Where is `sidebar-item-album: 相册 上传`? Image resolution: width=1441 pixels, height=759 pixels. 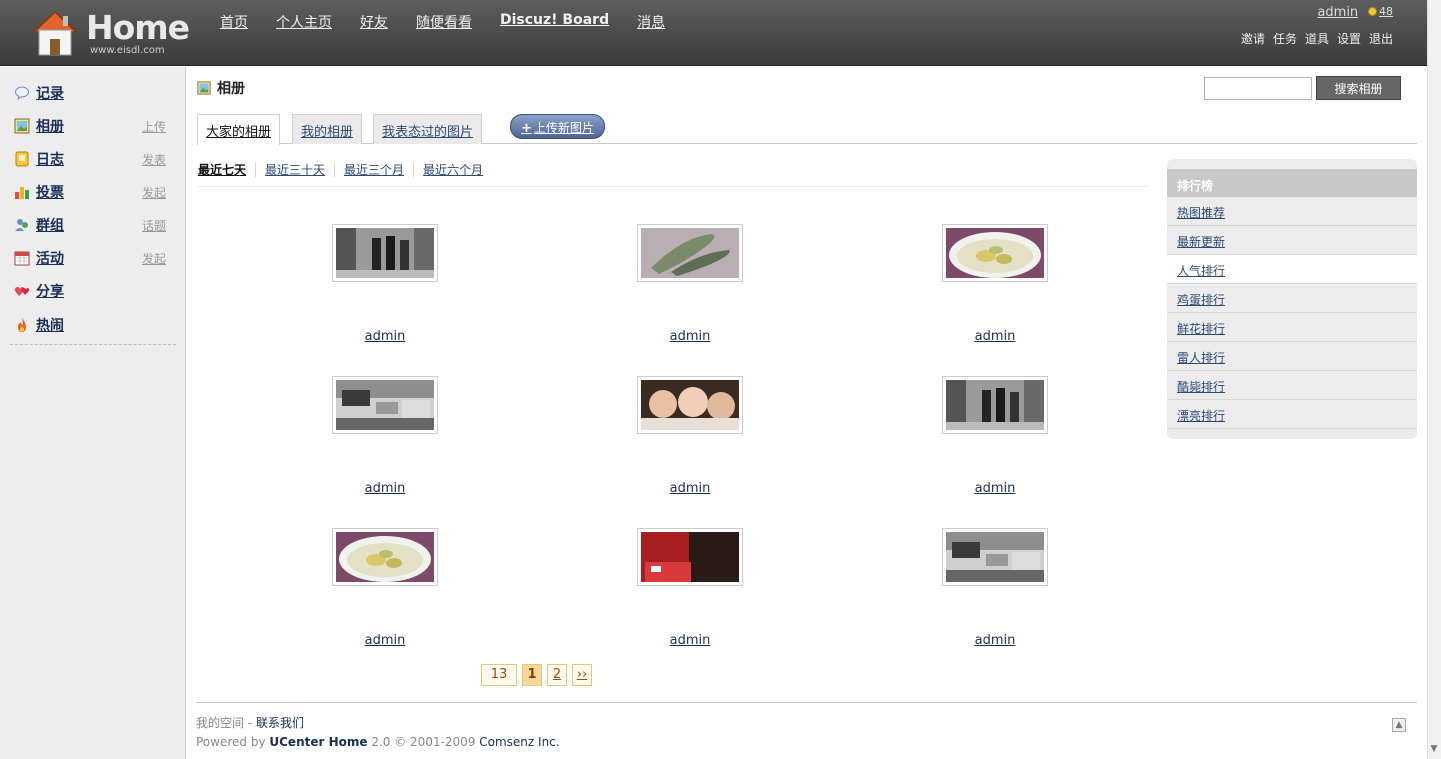 sidebar-item-album: 相册 上传 is located at coordinates (90, 126).